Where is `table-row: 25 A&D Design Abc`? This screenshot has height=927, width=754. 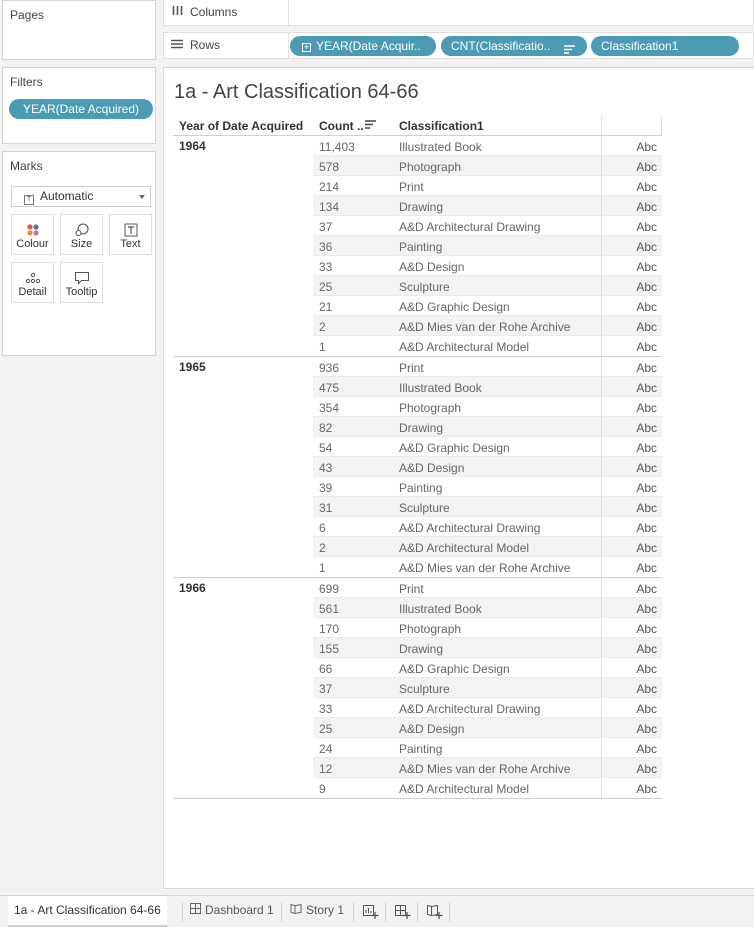 table-row: 25 A&D Design Abc is located at coordinates (487, 728).